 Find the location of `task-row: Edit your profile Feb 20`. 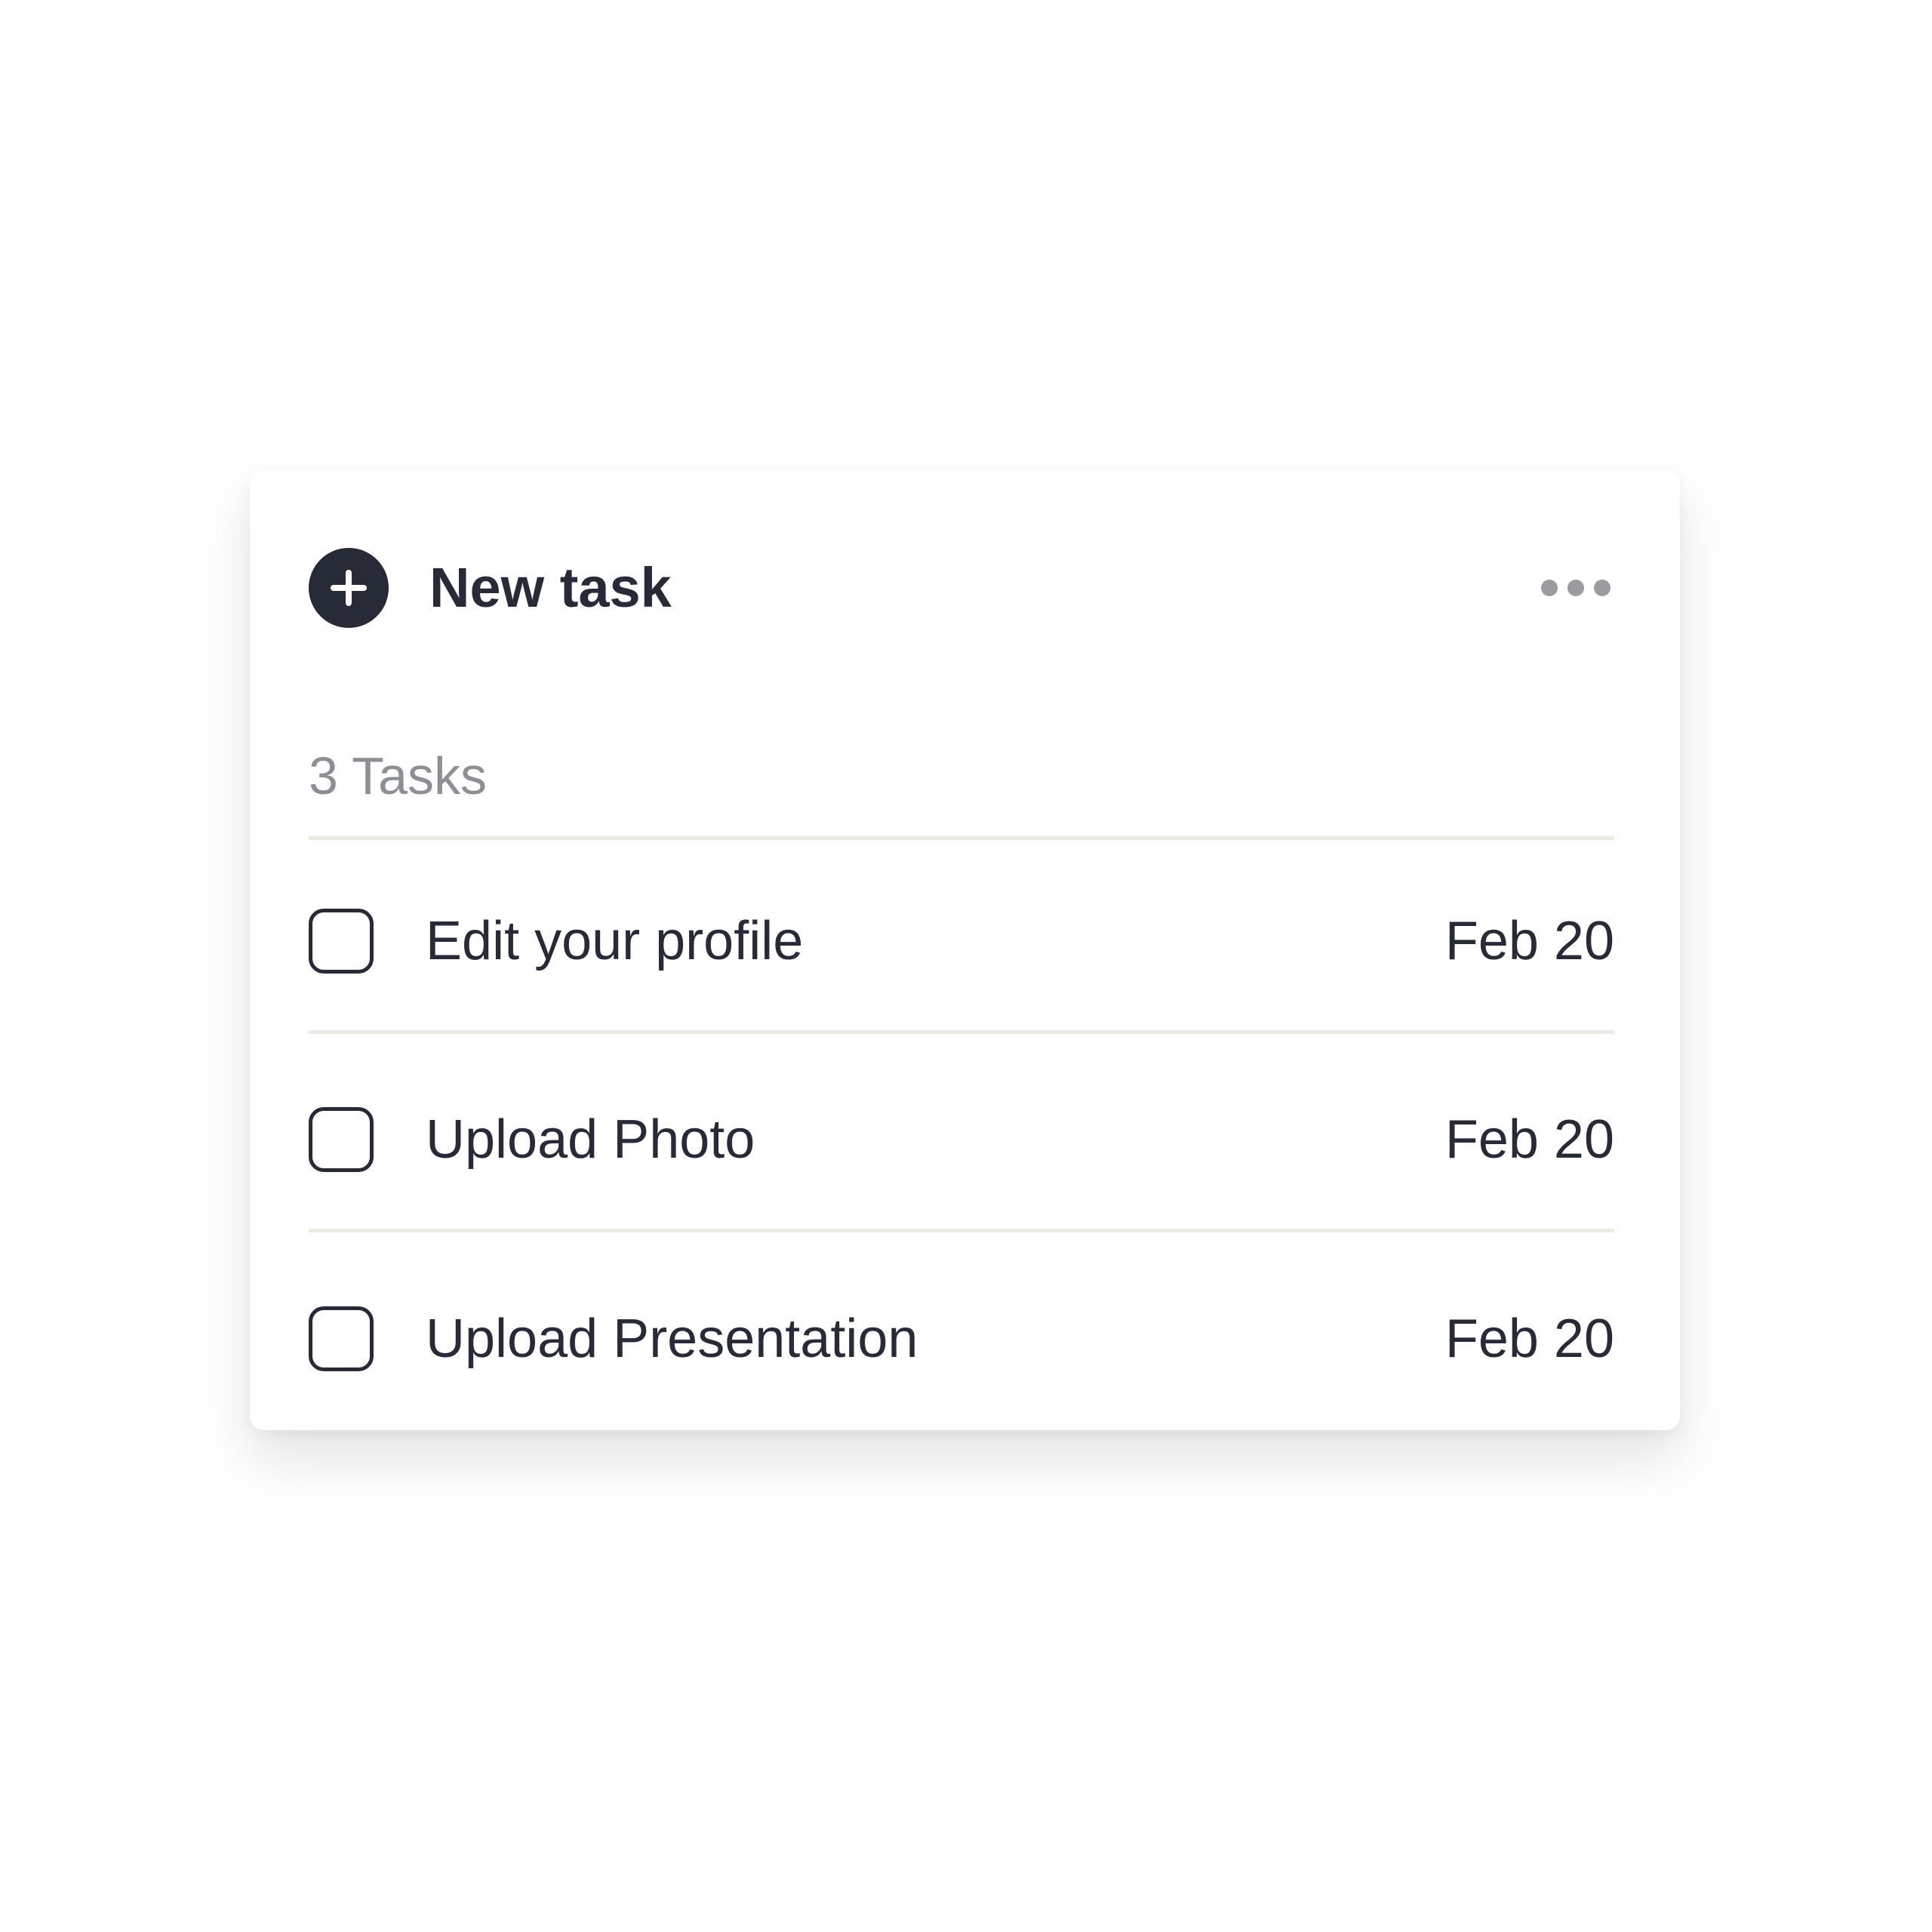

task-row: Edit your profile Feb 20 is located at coordinates (961, 944).